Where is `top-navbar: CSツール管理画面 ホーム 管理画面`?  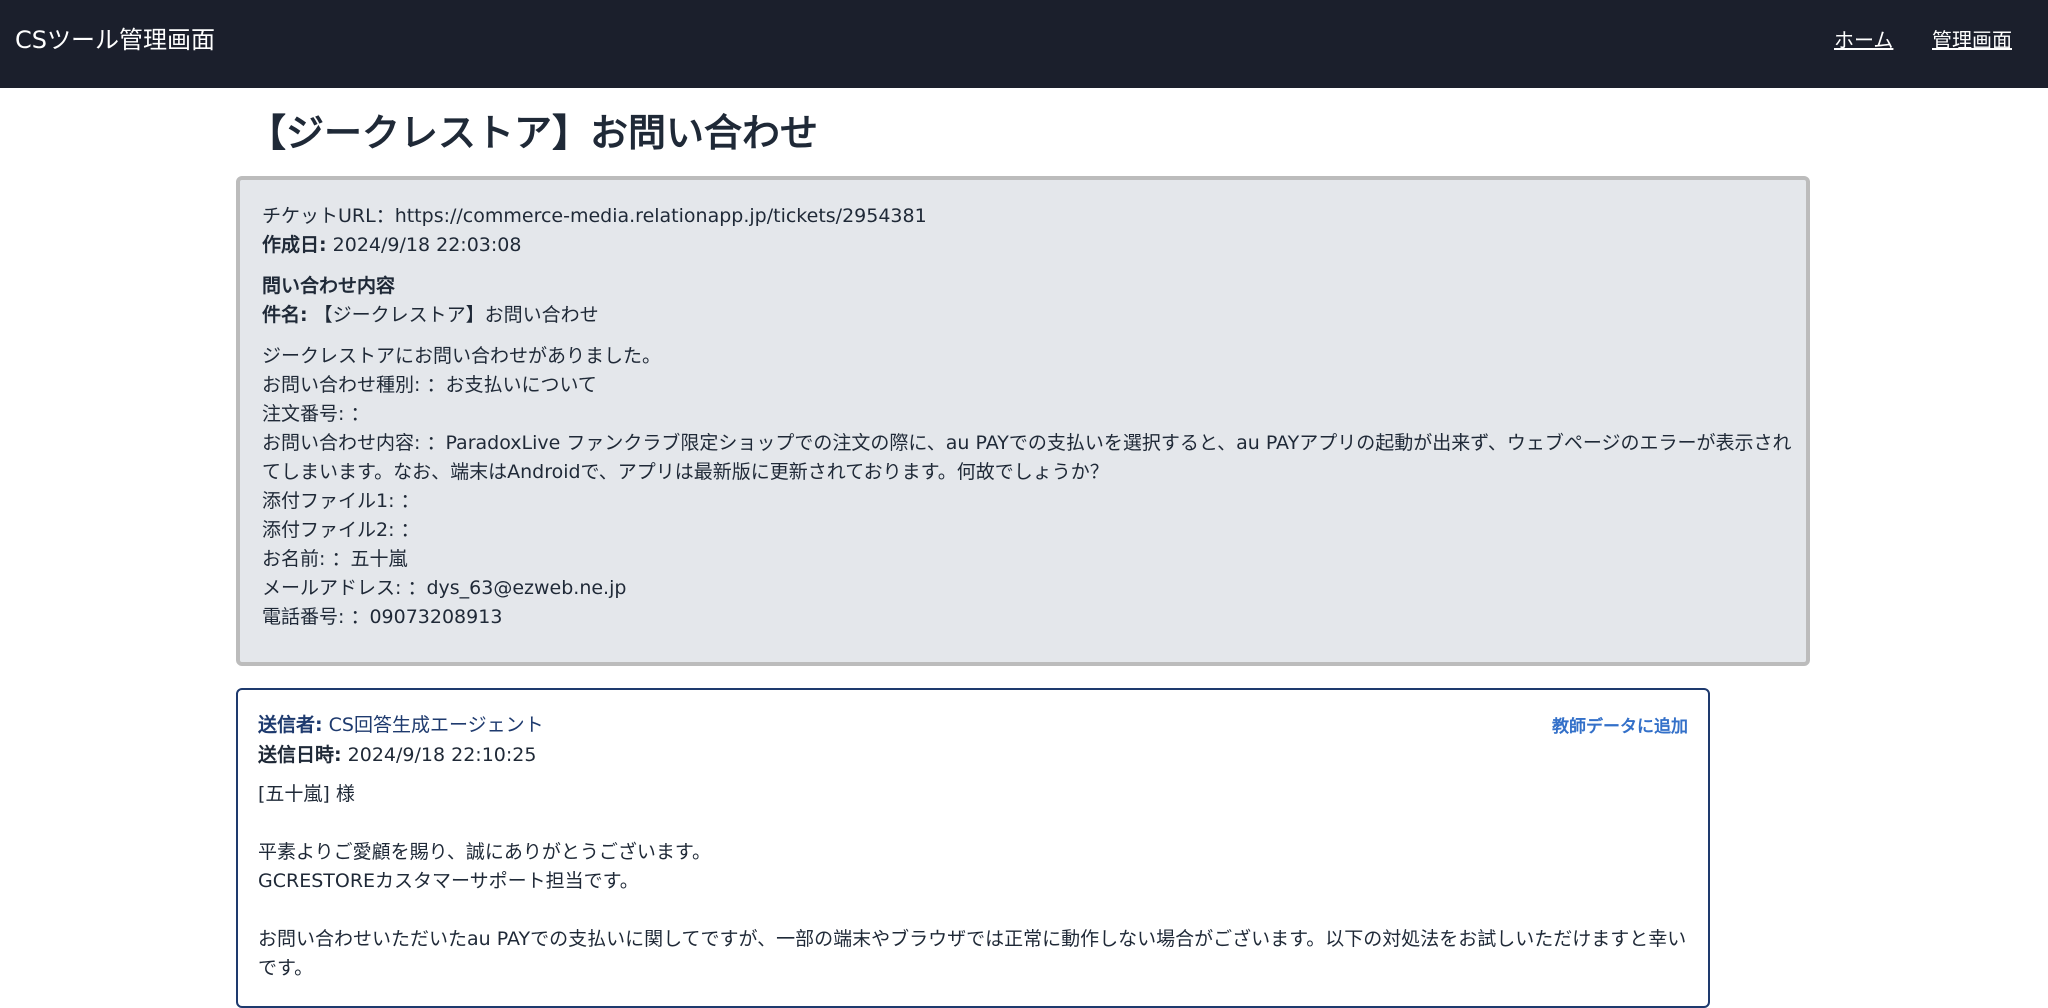
top-navbar: CSツール管理画面 ホーム 管理画面 is located at coordinates (1024, 44).